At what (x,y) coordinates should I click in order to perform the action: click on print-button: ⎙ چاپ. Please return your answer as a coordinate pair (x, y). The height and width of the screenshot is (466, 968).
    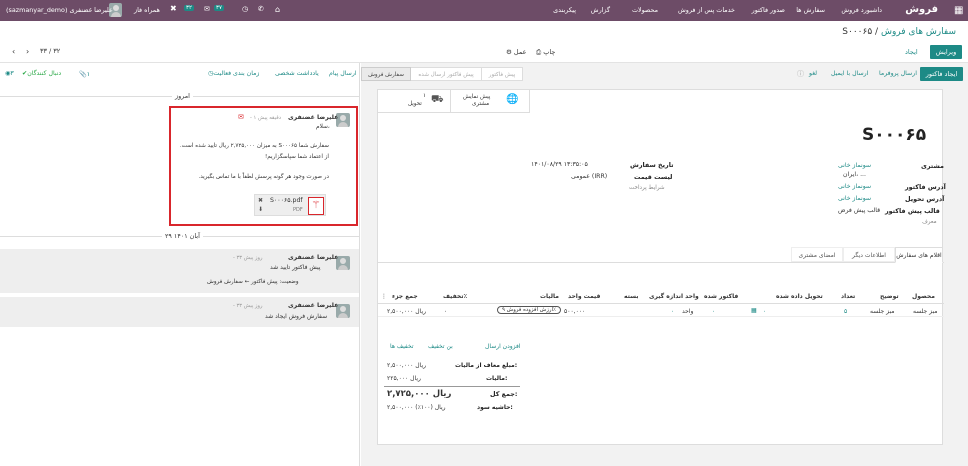
    Looking at the image, I should click on (545, 52).